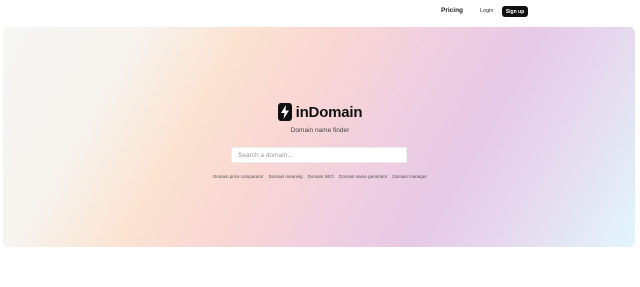 Image resolution: width=640 pixels, height=287 pixels. I want to click on link-domain-meaning: Domain meaning, so click(286, 176).